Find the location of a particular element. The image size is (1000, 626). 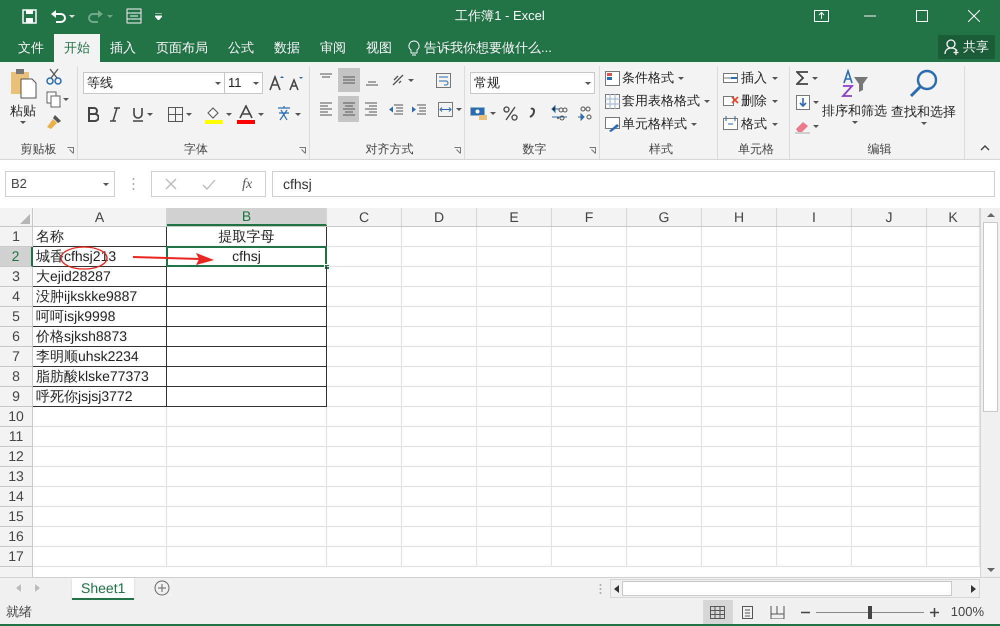

zoom-level: 100% is located at coordinates (967, 612).